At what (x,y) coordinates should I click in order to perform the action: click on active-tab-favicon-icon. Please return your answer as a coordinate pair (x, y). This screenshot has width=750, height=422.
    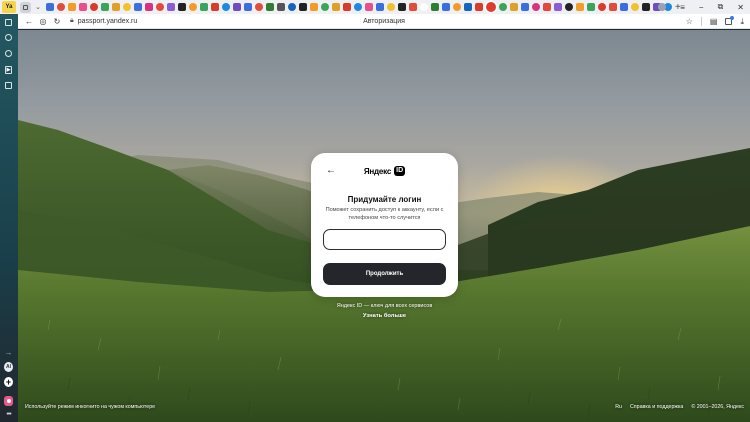
    Looking at the image, I should click on (491, 7).